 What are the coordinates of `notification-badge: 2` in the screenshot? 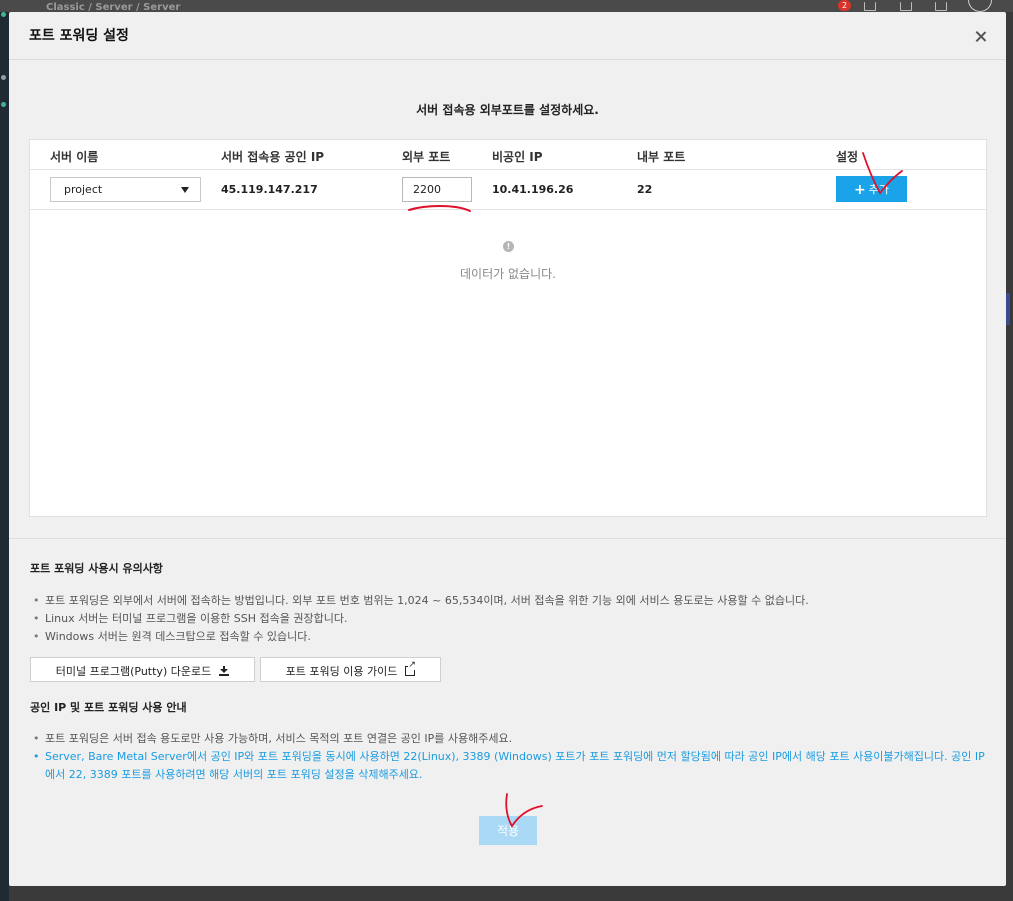 It's located at (844, 5).